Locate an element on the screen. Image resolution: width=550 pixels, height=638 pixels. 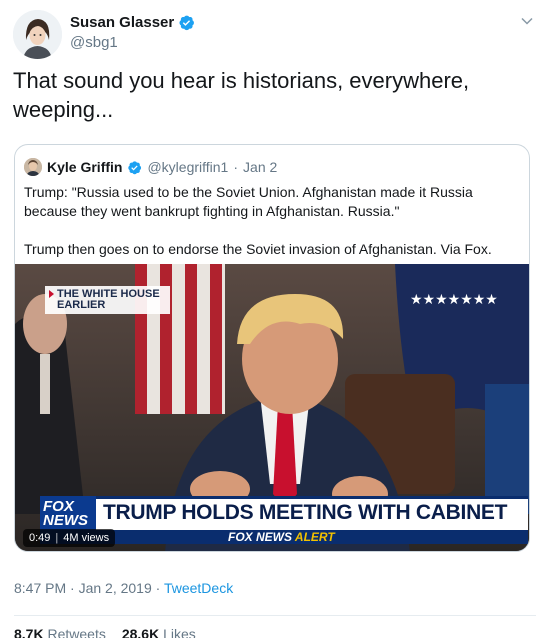
author-handle: @sbg1 is located at coordinates (132, 42).